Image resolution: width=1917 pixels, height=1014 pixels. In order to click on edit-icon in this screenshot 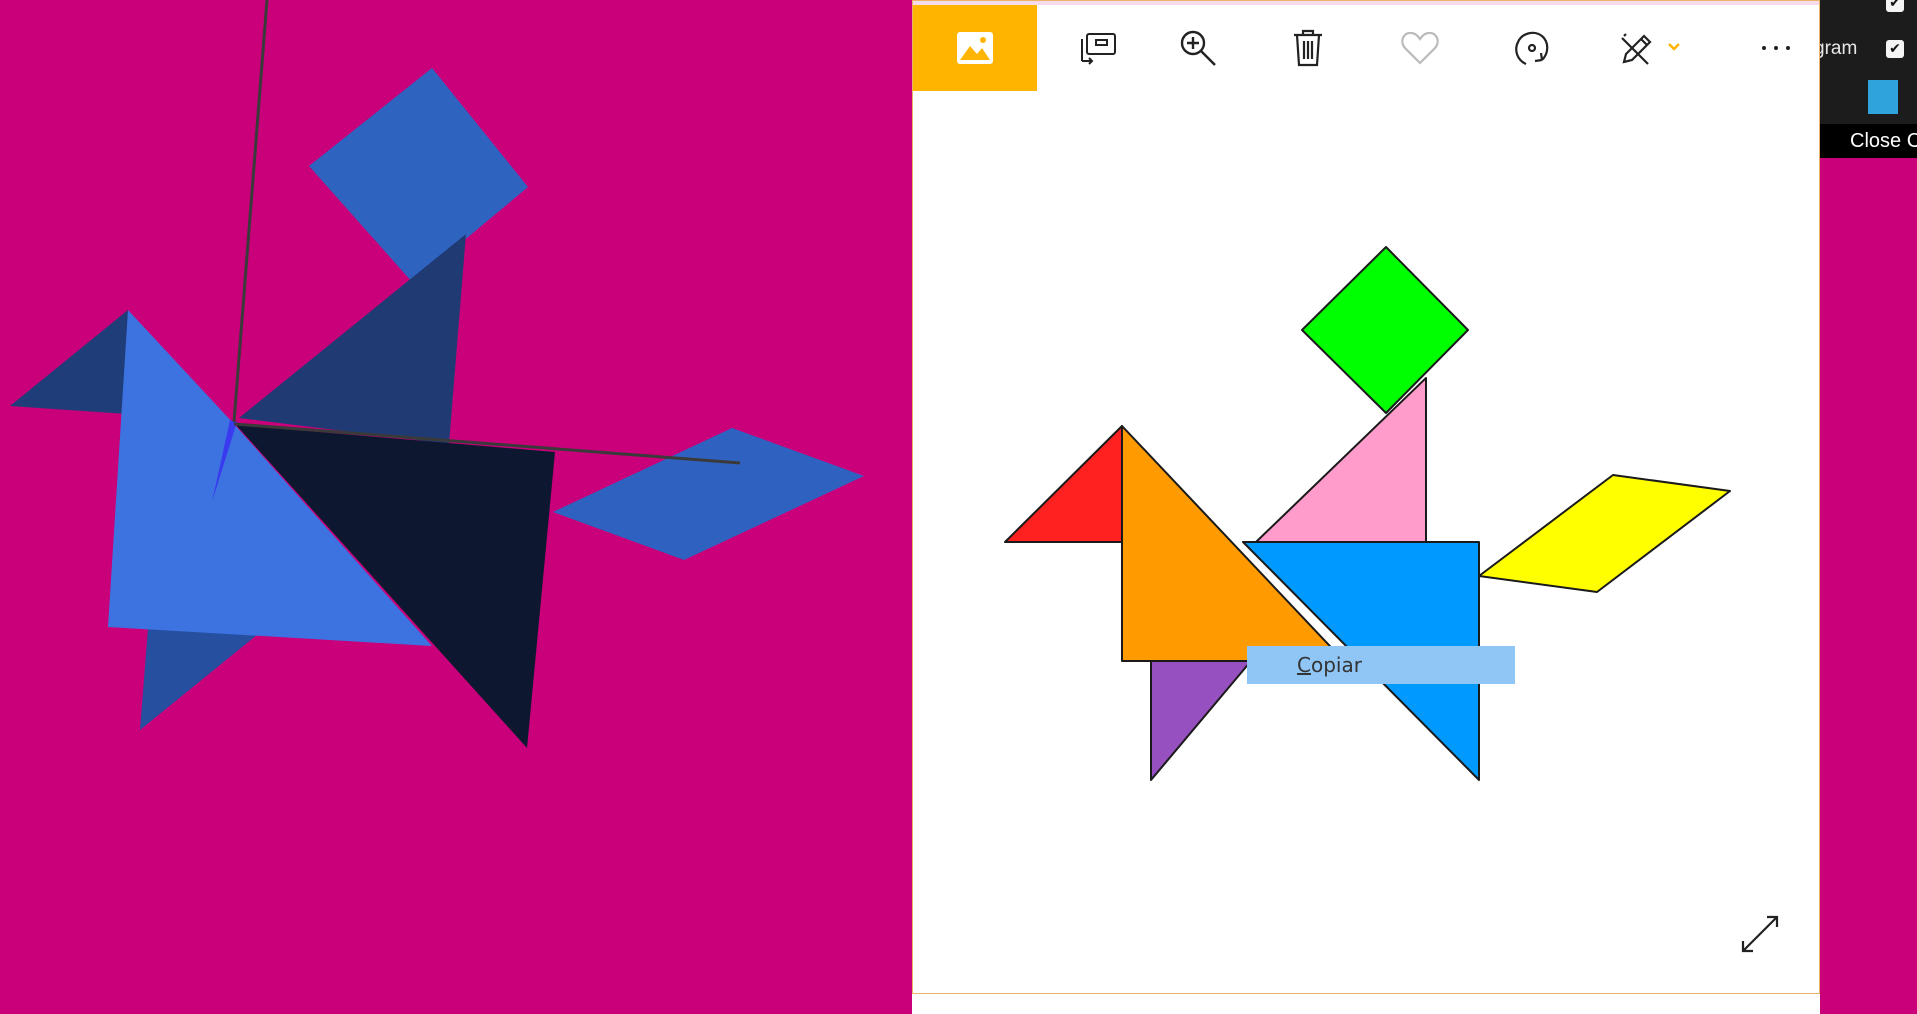, I will do `click(1650, 49)`.